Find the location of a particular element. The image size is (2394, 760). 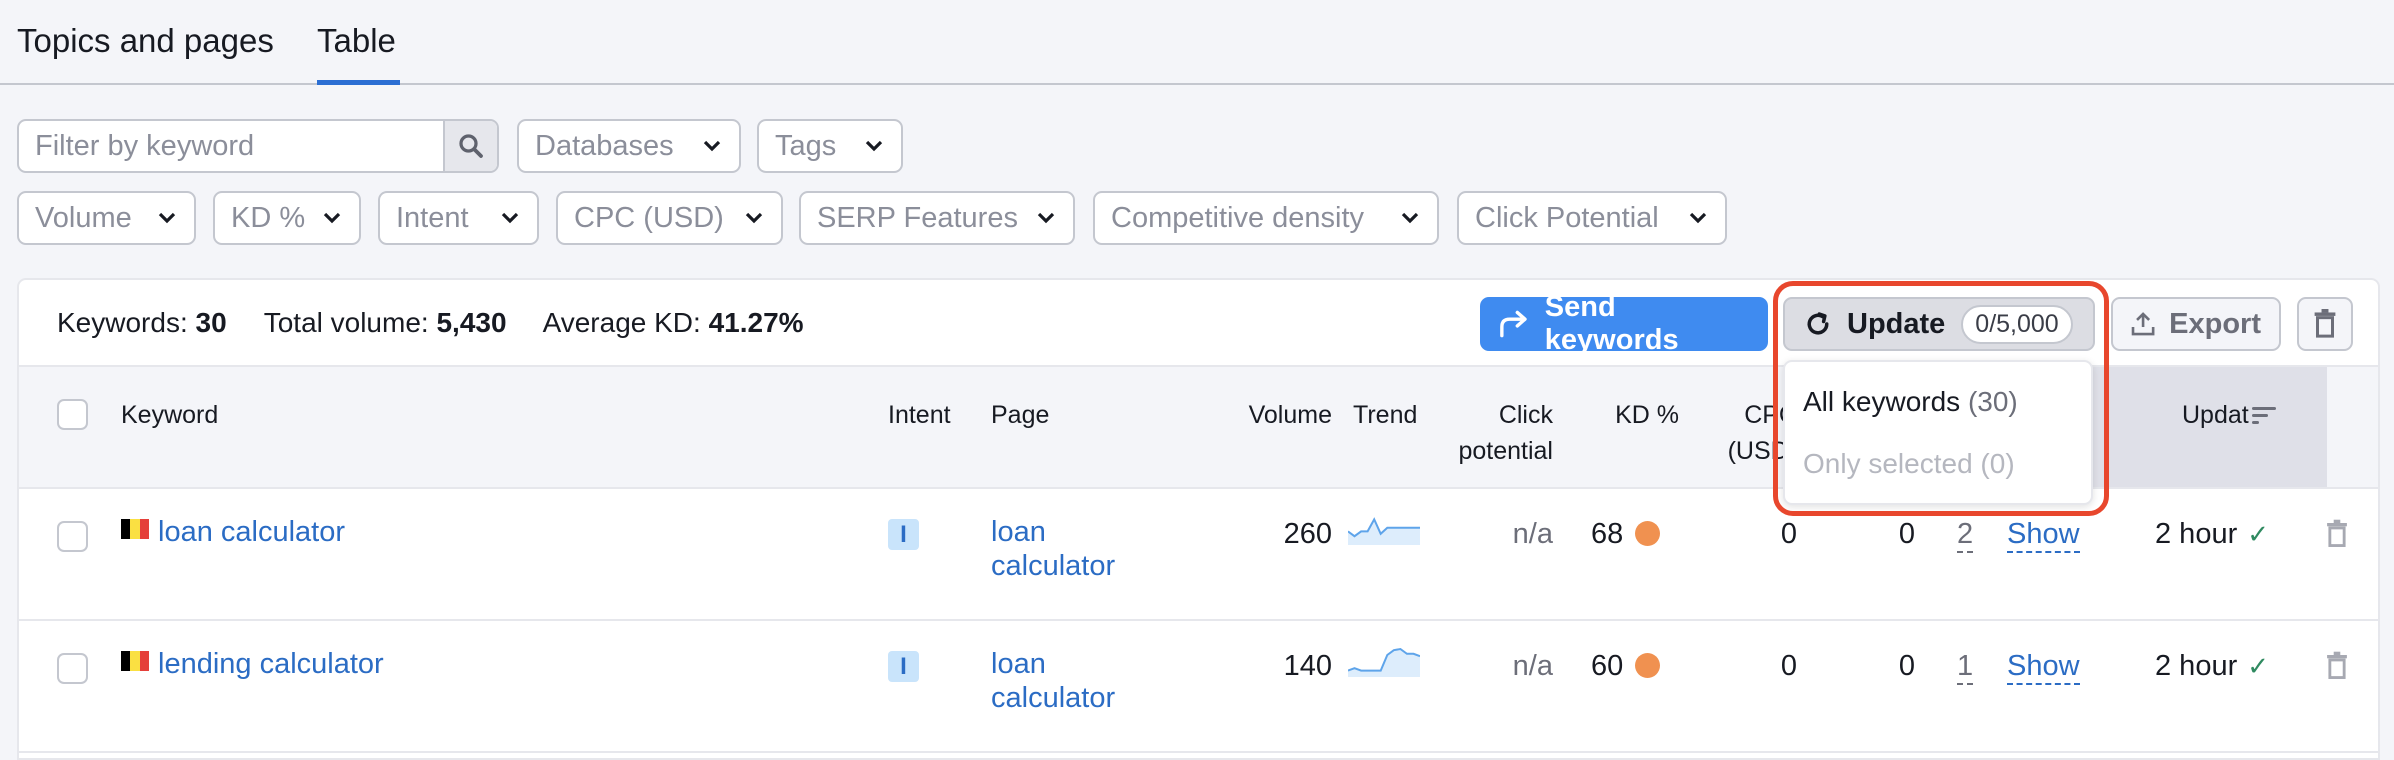

competitive-density-filter: Competitive density is located at coordinates (1266, 218).